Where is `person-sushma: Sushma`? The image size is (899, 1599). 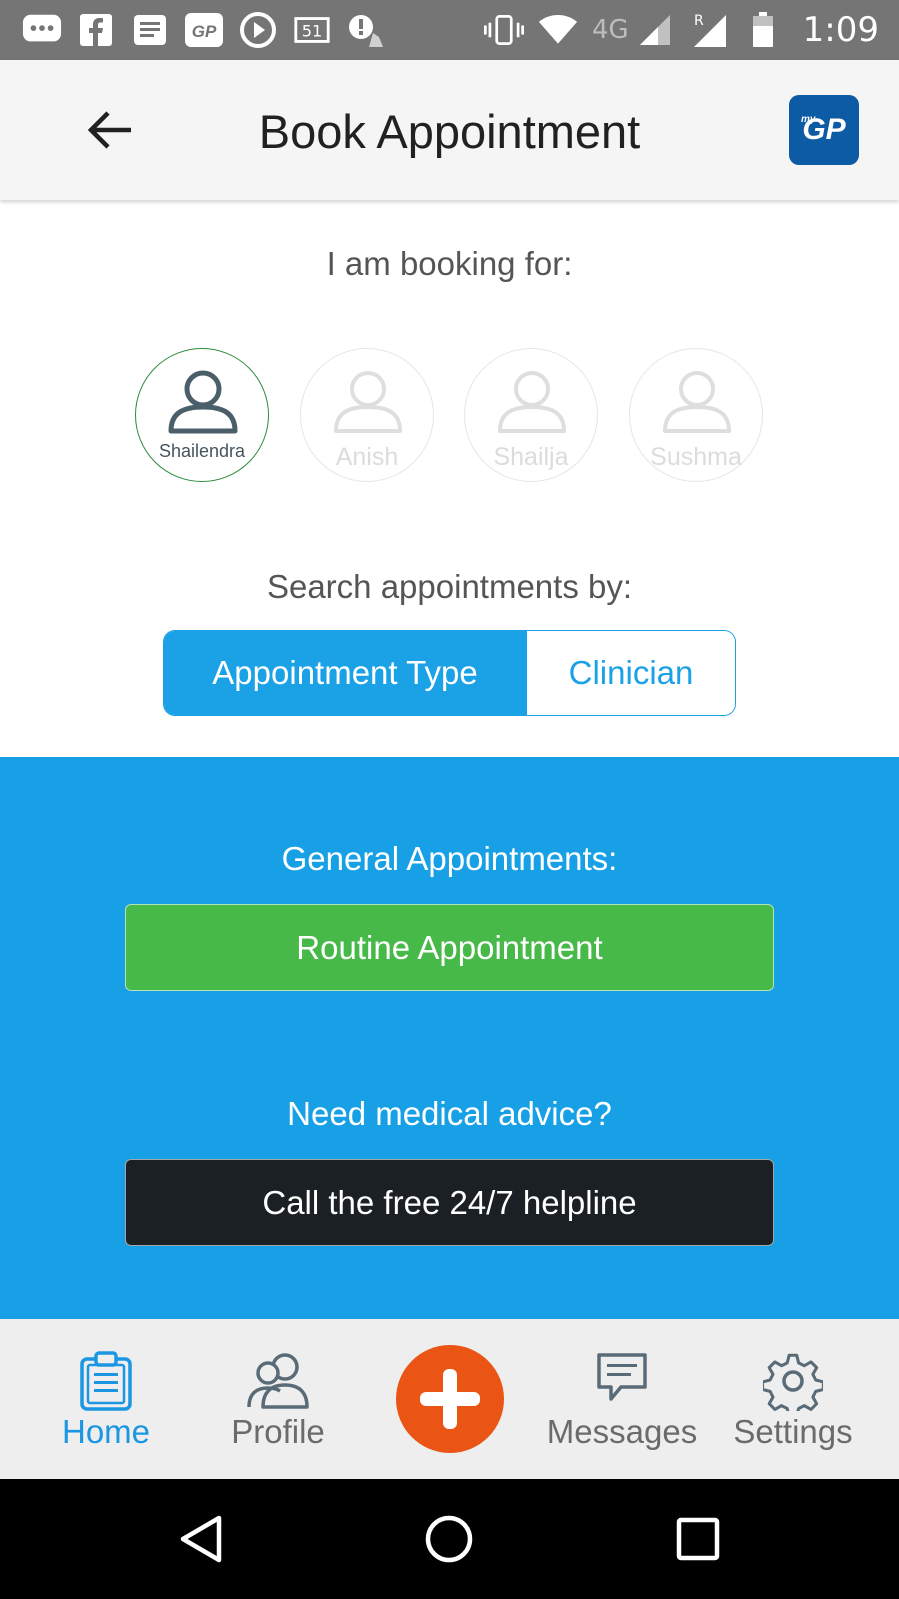 person-sushma: Sushma is located at coordinates (696, 415).